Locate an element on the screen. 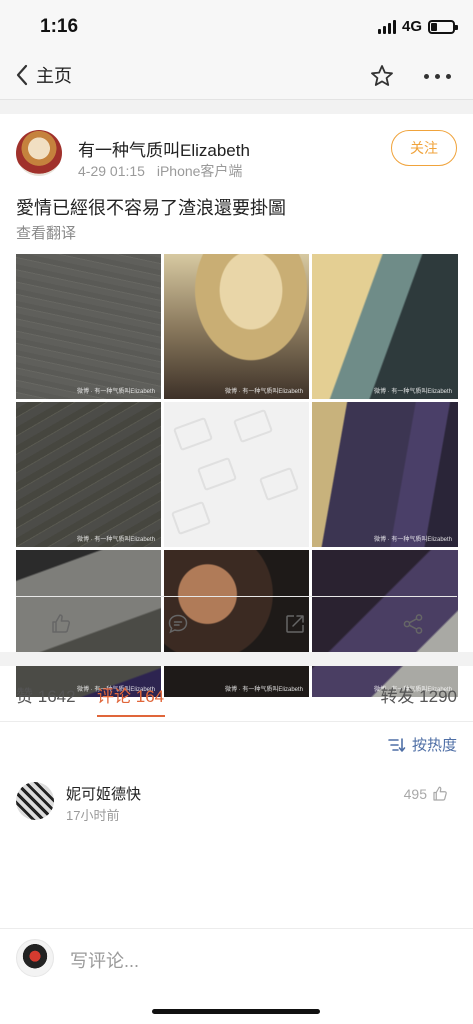 Image resolution: width=473 pixels, height=1024 pixels. author-name: 有一种气质叫Elizabeth is located at coordinates (164, 148).